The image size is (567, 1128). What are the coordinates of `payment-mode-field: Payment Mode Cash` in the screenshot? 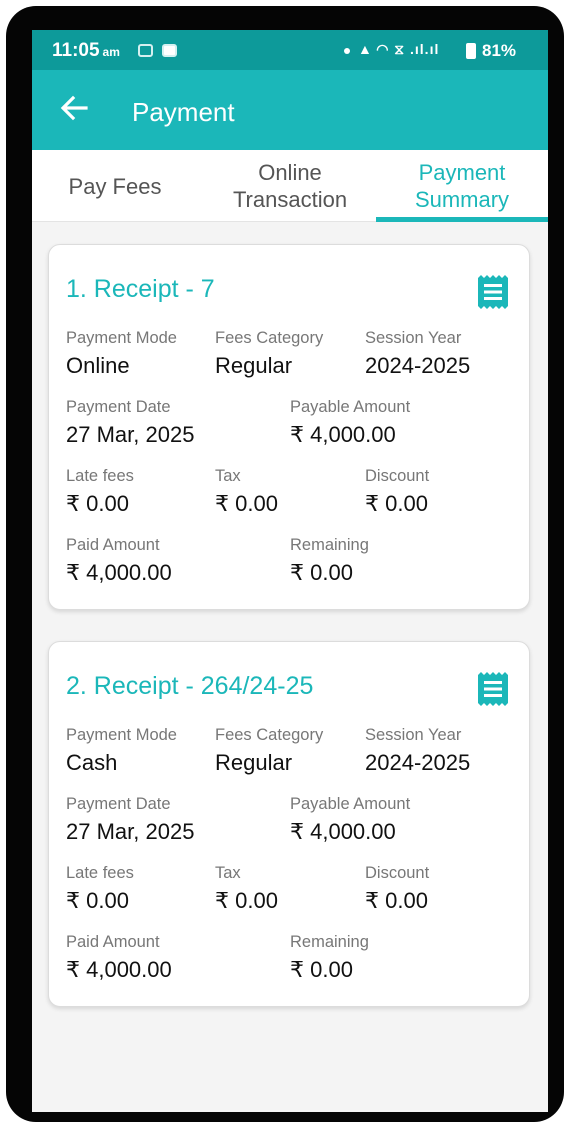 It's located at (121, 751).